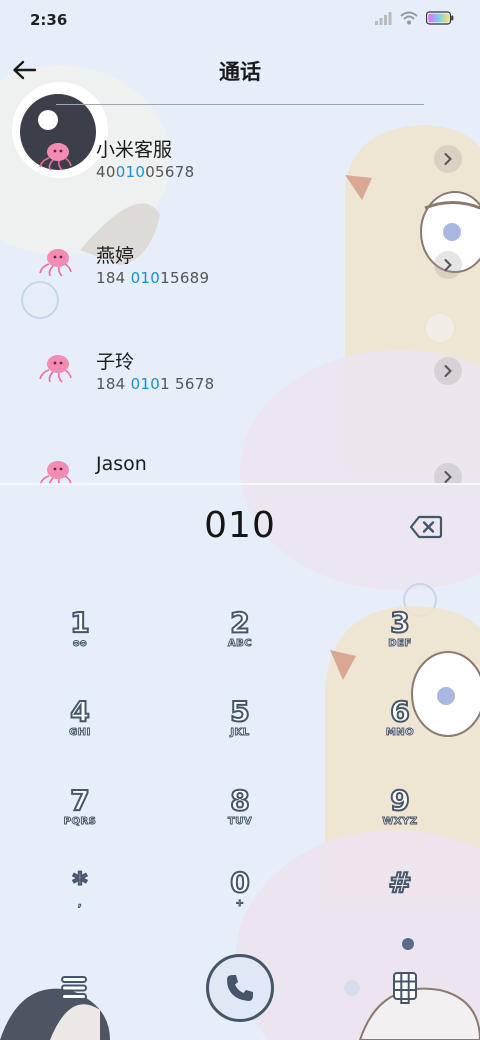  I want to click on call-button, so click(240, 988).